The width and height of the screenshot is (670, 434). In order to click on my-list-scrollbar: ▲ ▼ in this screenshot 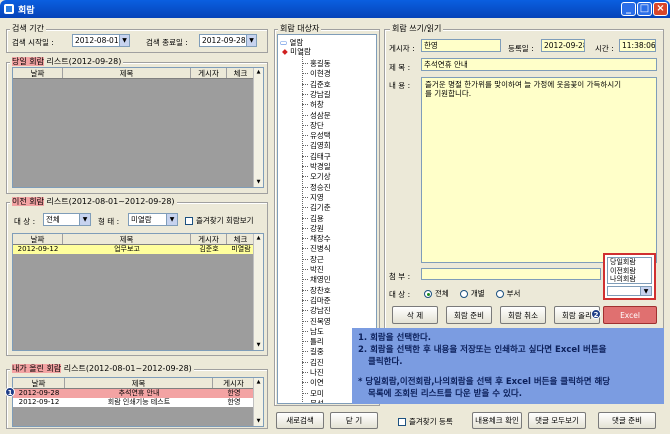, I will do `click(258, 402)`.